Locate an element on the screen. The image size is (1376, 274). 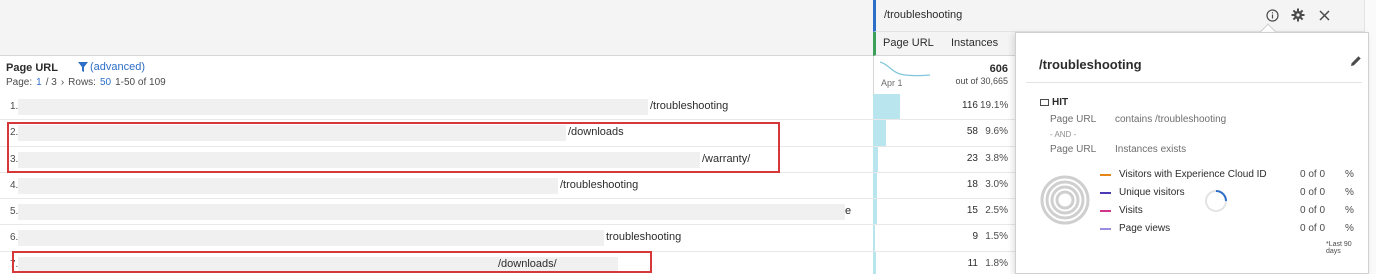
table-header-band is located at coordinates (436, 28).